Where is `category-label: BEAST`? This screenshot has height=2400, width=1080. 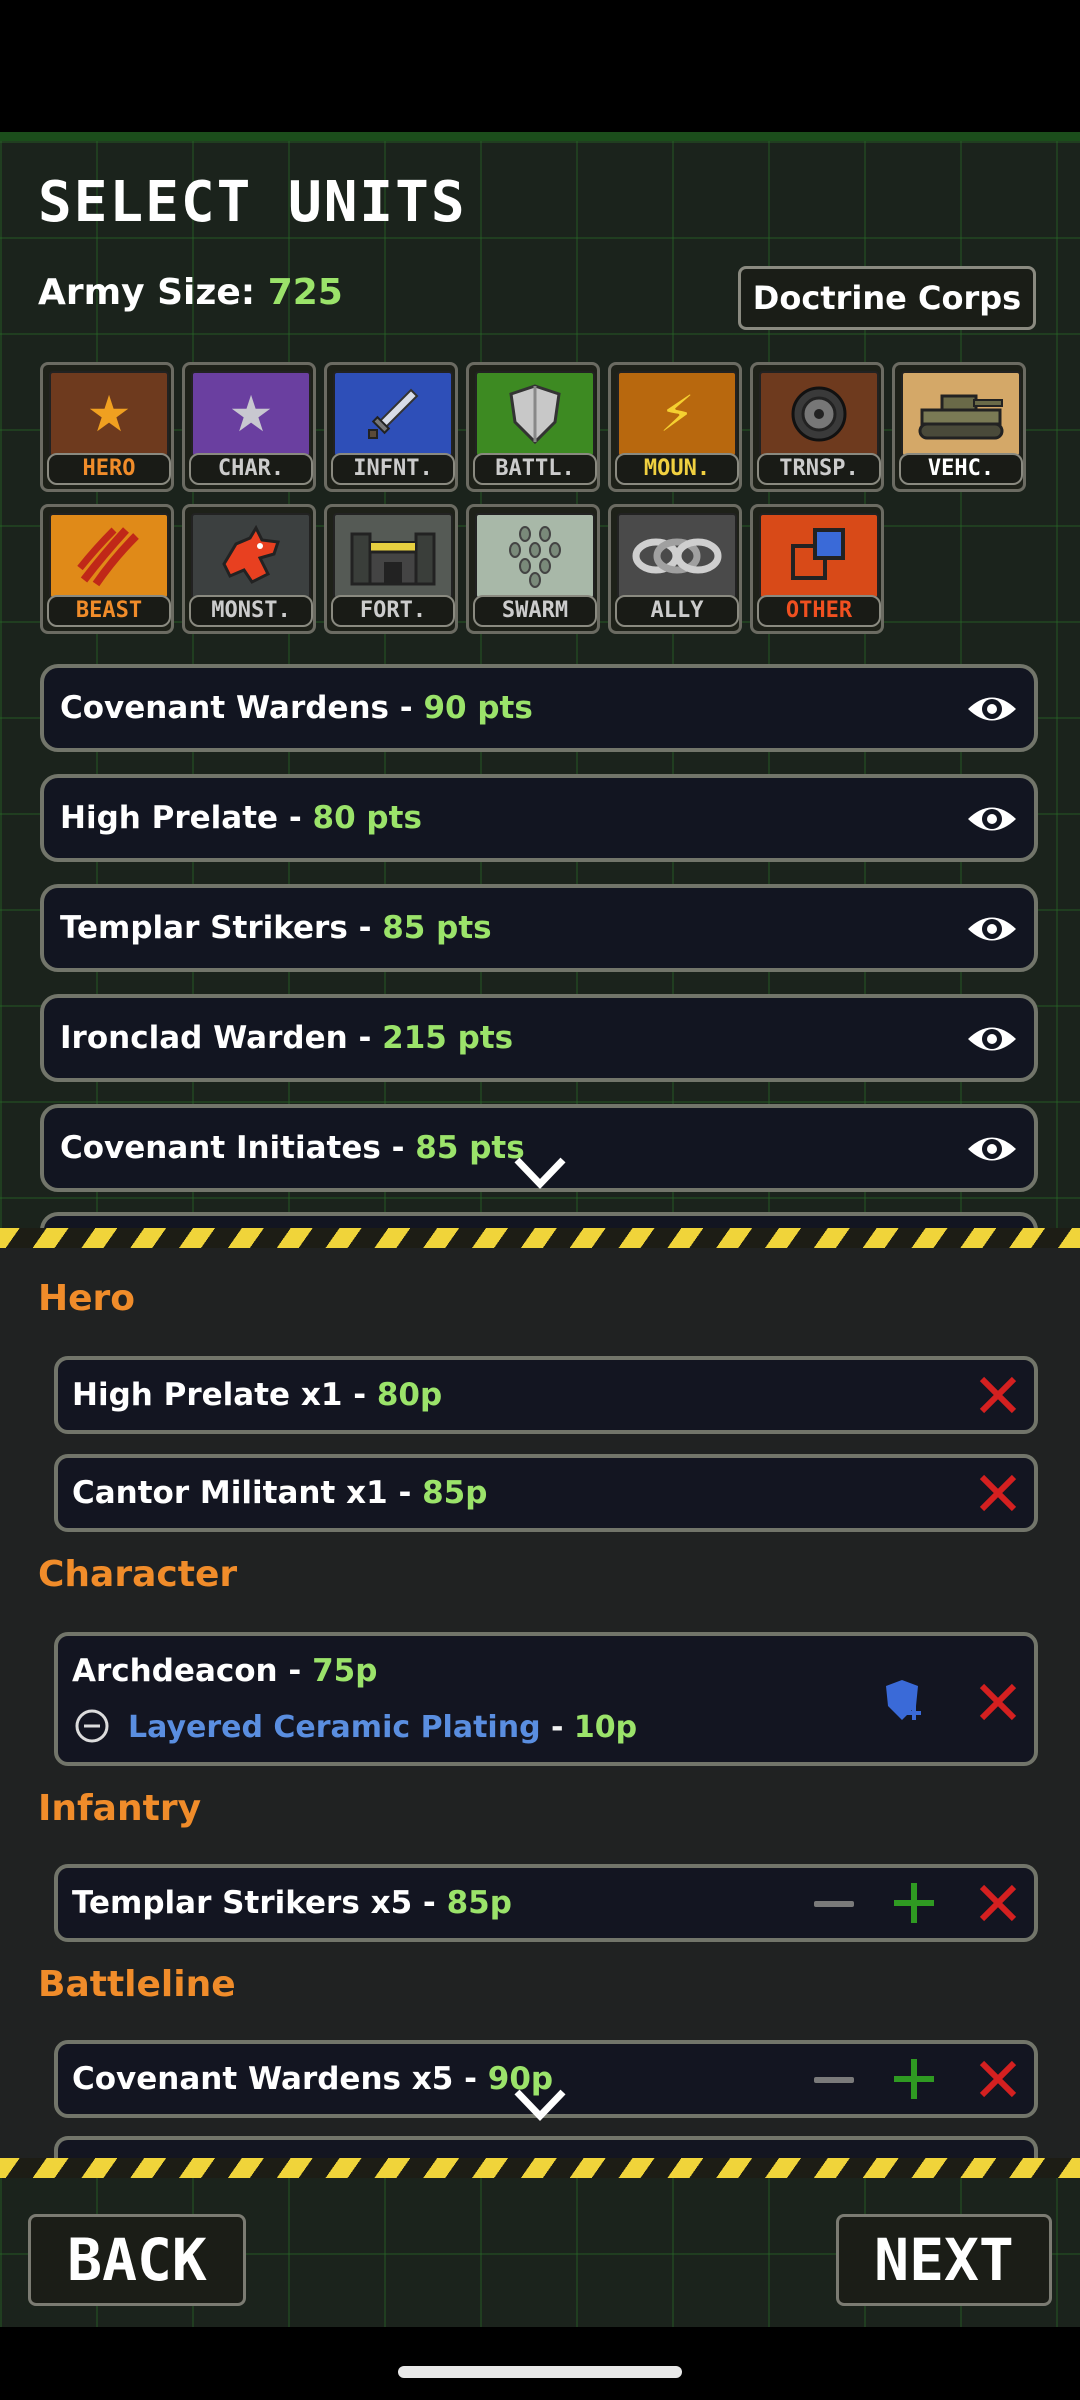 category-label: BEAST is located at coordinates (109, 611).